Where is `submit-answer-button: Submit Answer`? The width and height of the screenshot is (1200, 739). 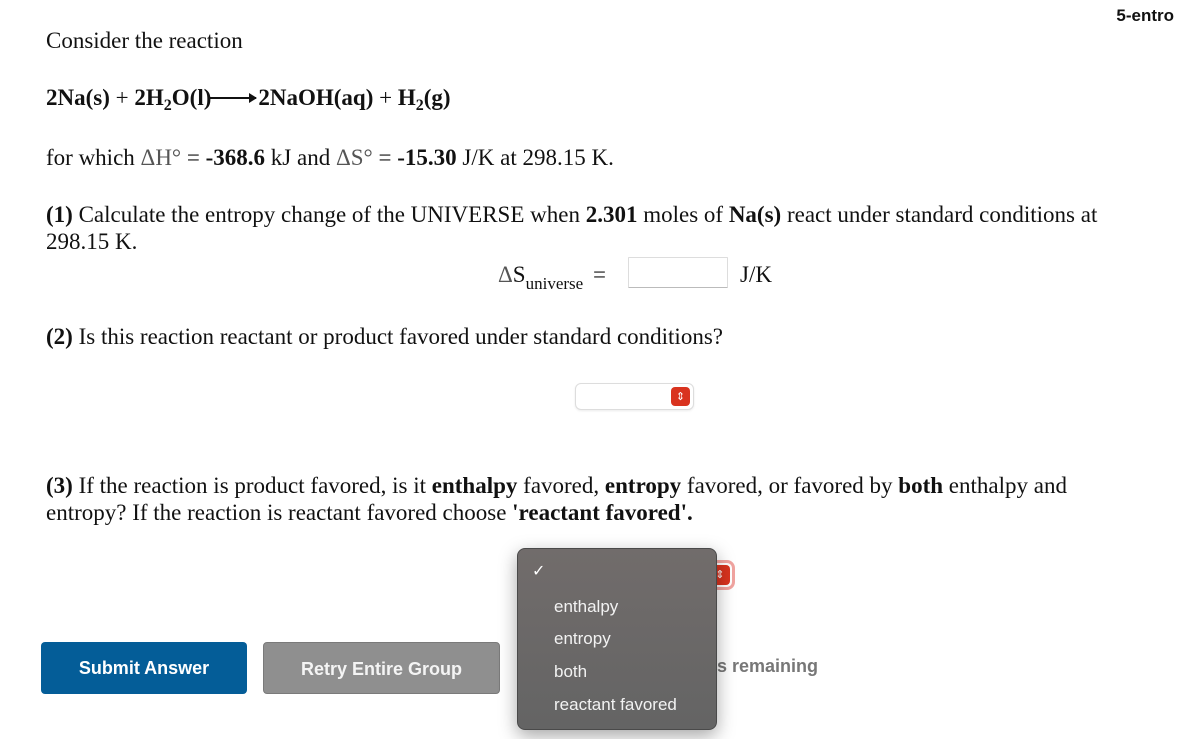
submit-answer-button: Submit Answer is located at coordinates (144, 668).